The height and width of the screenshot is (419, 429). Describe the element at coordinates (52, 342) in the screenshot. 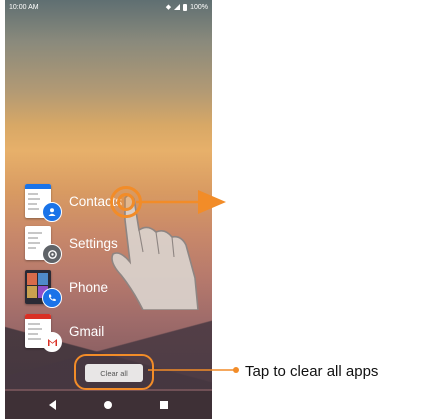

I see `gmail-icon` at that location.